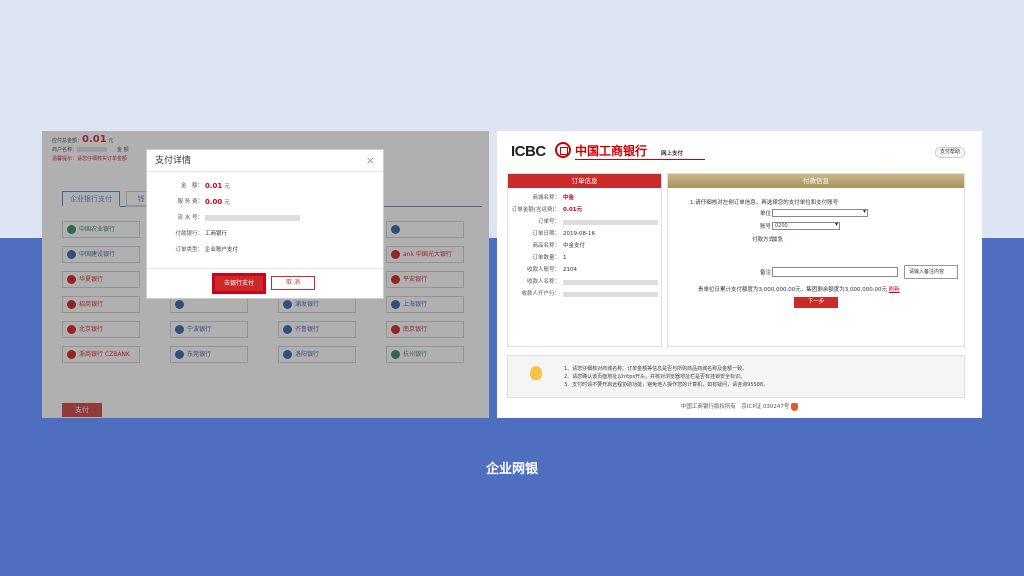  I want to click on icbc-logo-icon, so click(563, 150).